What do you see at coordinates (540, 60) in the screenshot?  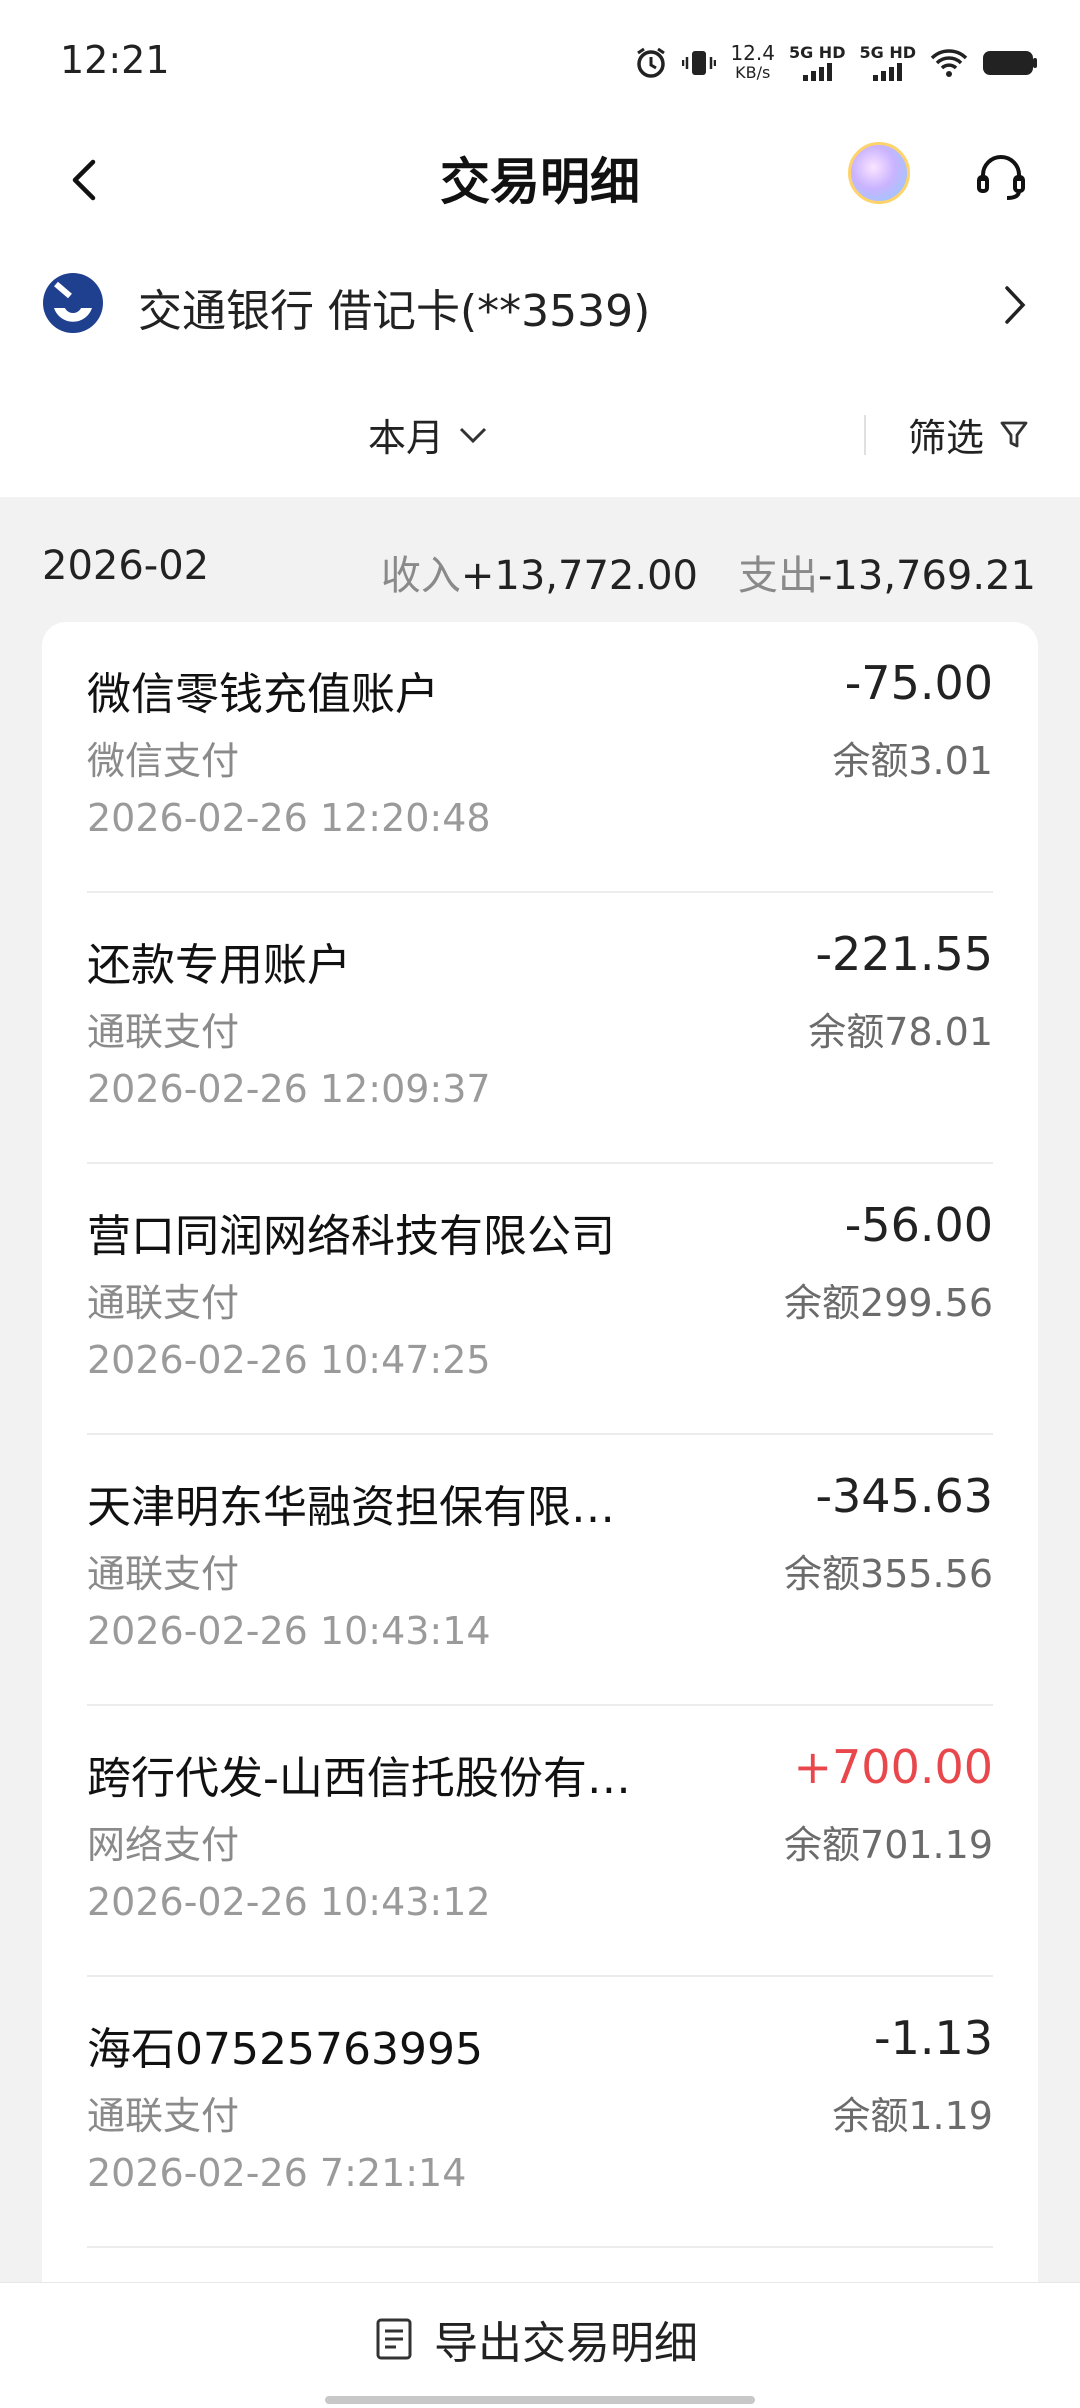 I see `status-bar: 12:21 12.4 KB/s 5G HD 5G HD` at bounding box center [540, 60].